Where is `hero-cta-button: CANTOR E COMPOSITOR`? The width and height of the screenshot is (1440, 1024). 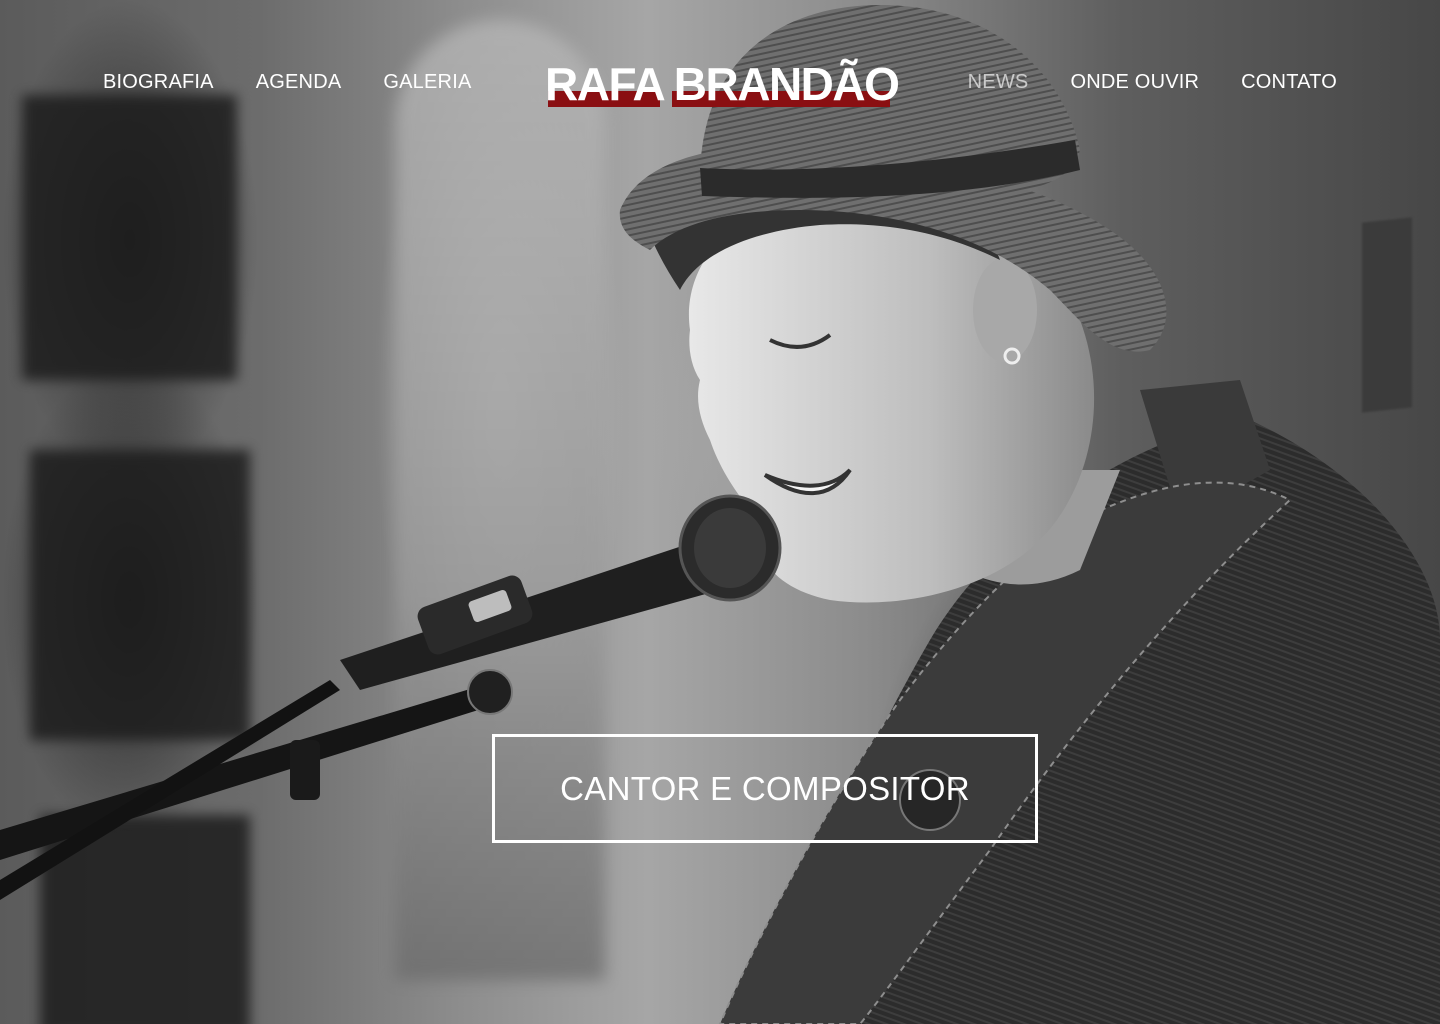
hero-cta-button: CANTOR E COMPOSITOR is located at coordinates (765, 788).